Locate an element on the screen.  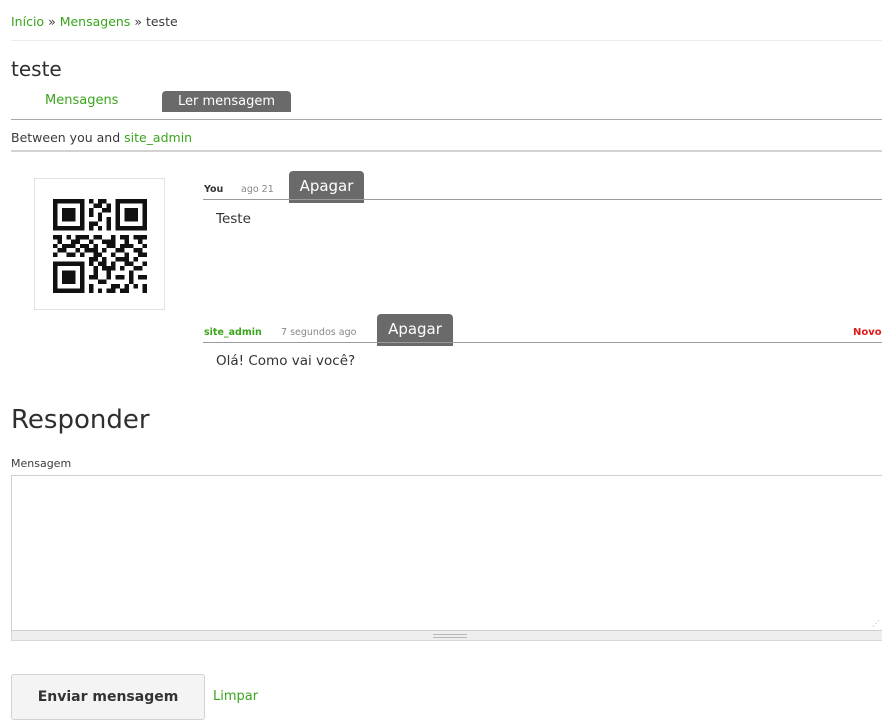
participant-link: site_admin is located at coordinates (158, 137).